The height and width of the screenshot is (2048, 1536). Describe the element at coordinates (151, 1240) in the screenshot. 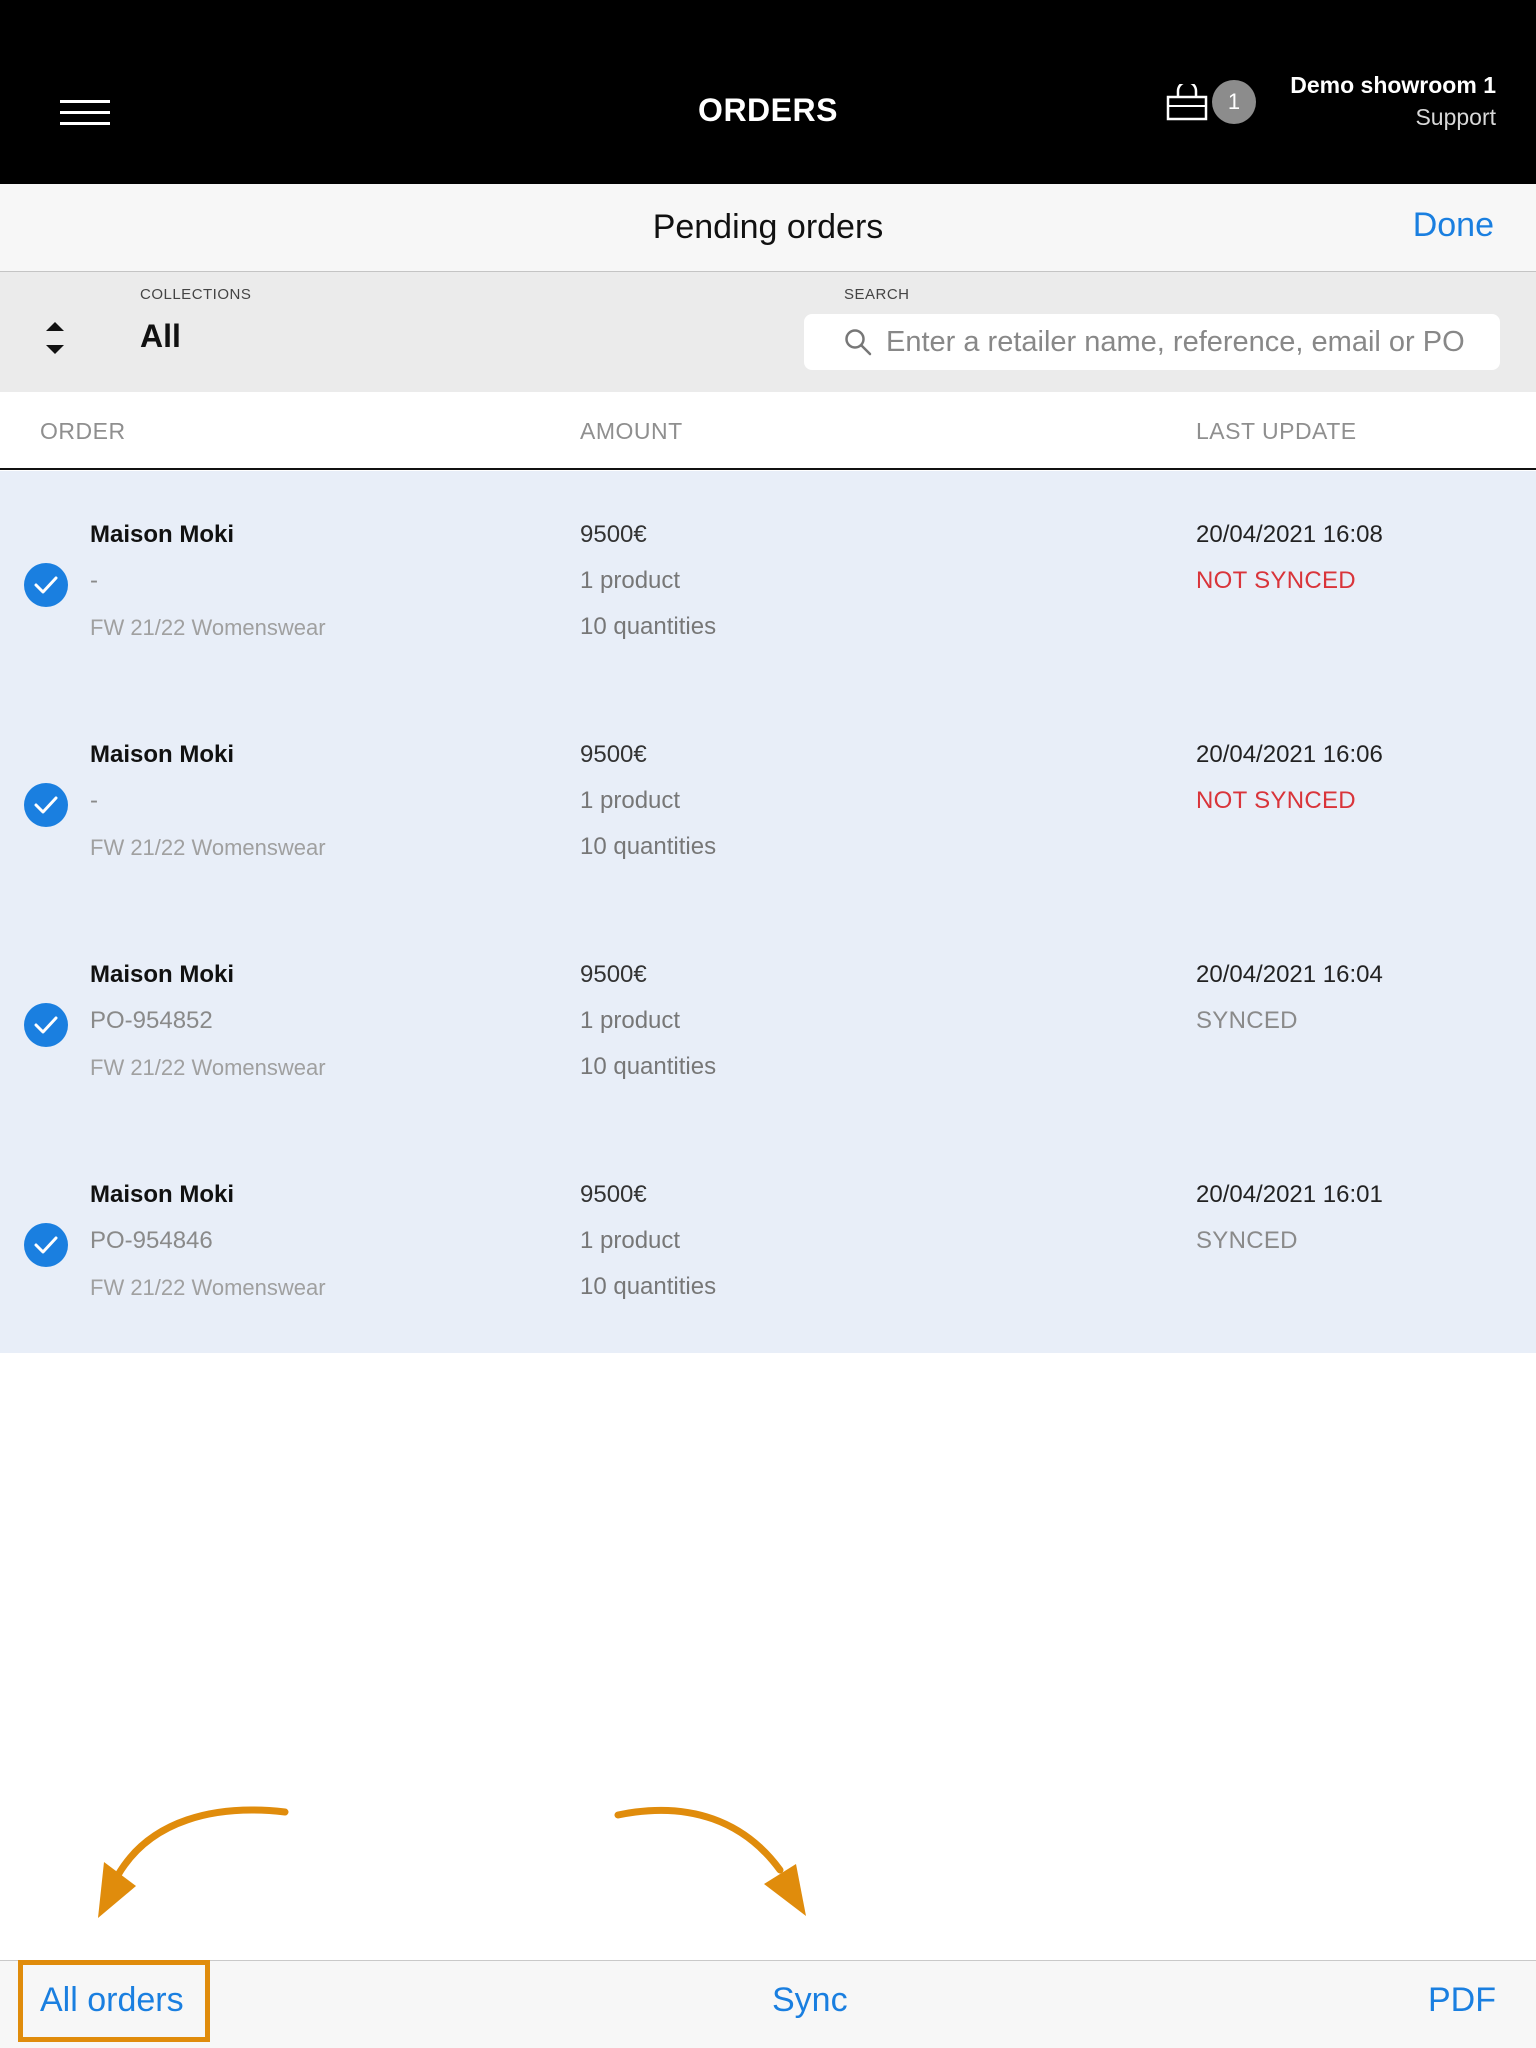

I see `order-reference: PO-954846` at that location.